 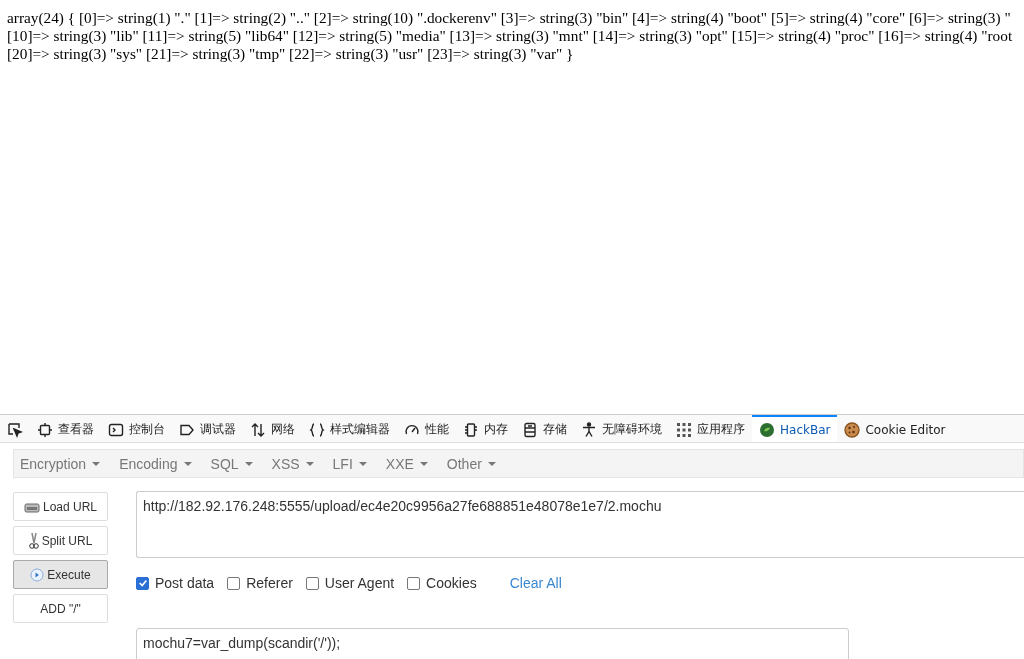 I want to click on play-icon, so click(x=37, y=574).